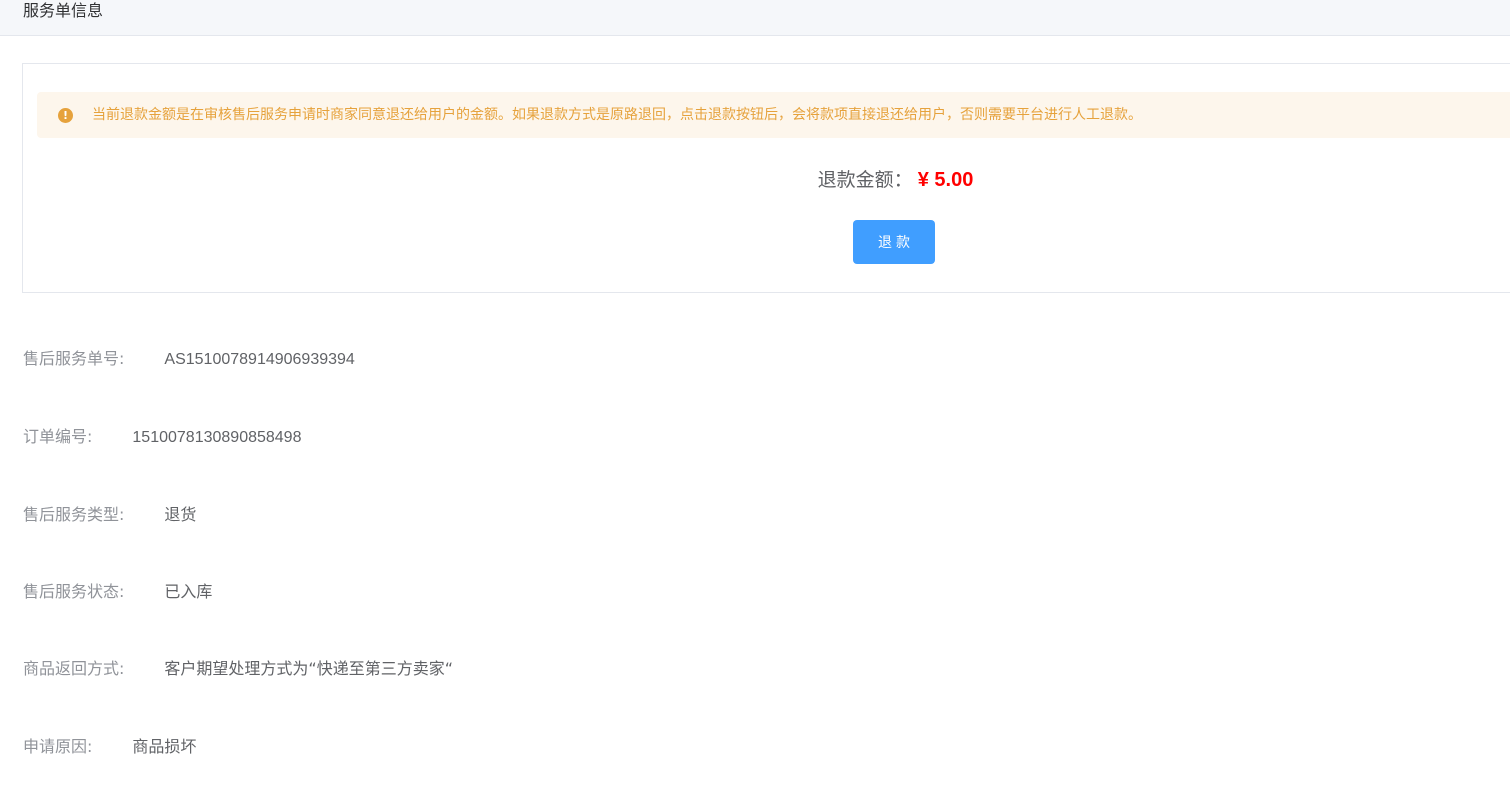 The height and width of the screenshot is (803, 1510). I want to click on order-number-value: 1510078130890858498, so click(217, 437).